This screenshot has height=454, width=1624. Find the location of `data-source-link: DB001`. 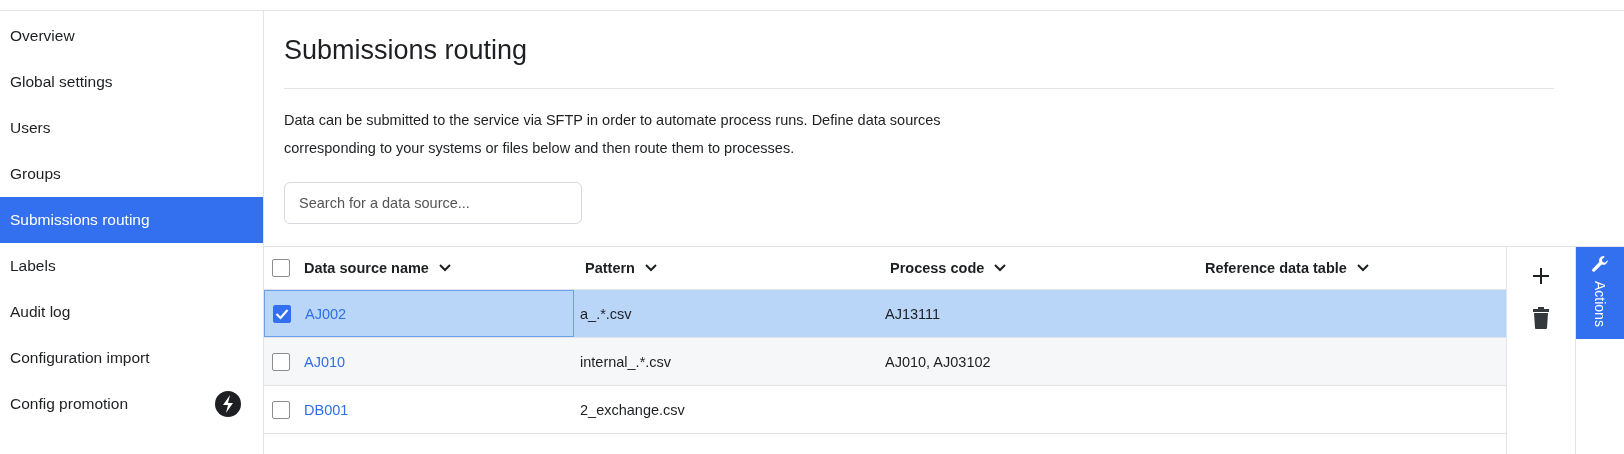

data-source-link: DB001 is located at coordinates (326, 409).